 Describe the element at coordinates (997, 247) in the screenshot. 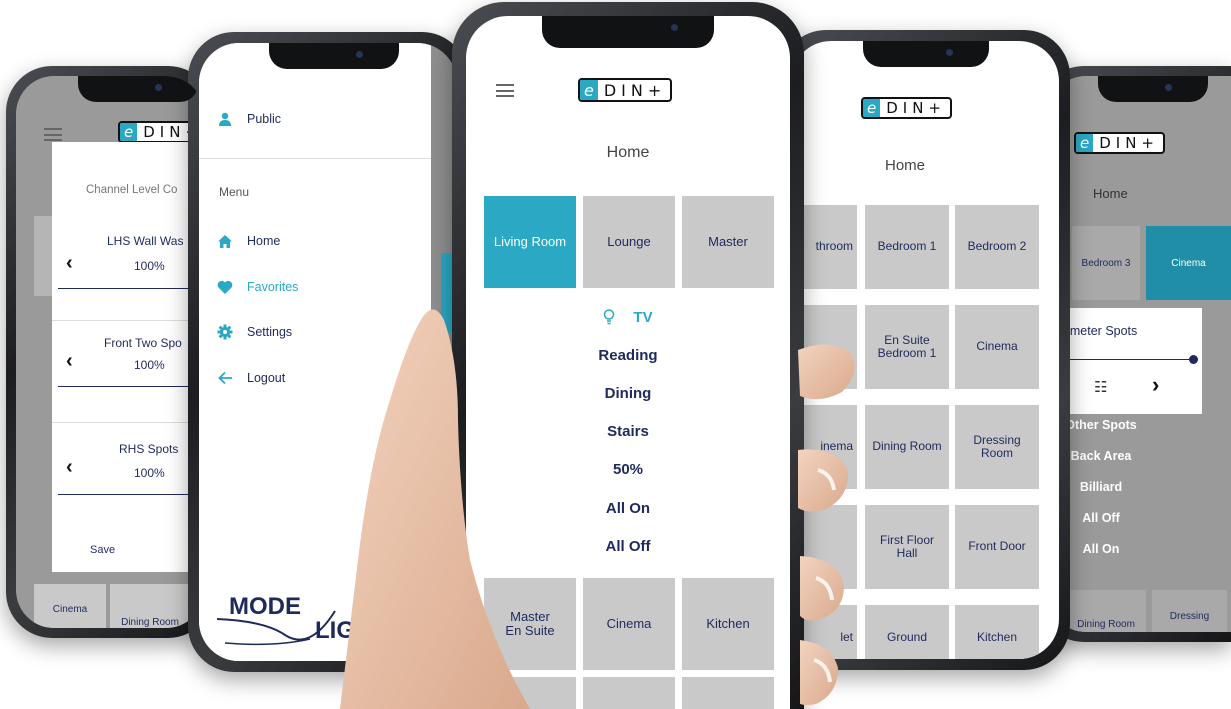

I see `room-tile: Bedroom 2` at that location.